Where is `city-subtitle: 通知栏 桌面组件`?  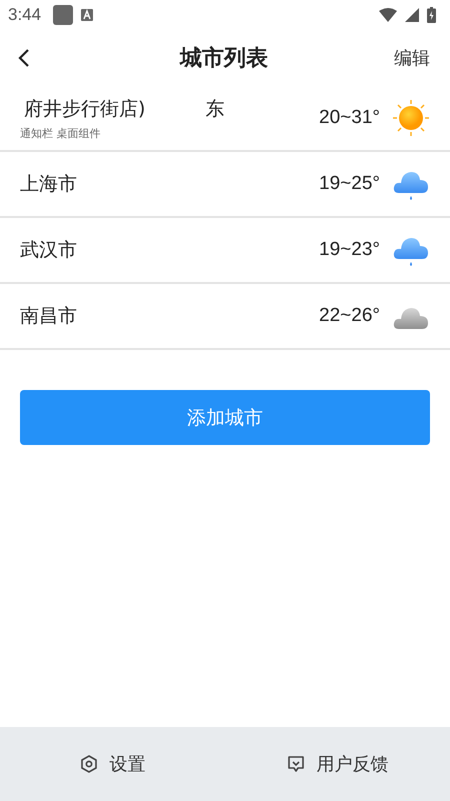 city-subtitle: 通知栏 桌面组件 is located at coordinates (61, 133).